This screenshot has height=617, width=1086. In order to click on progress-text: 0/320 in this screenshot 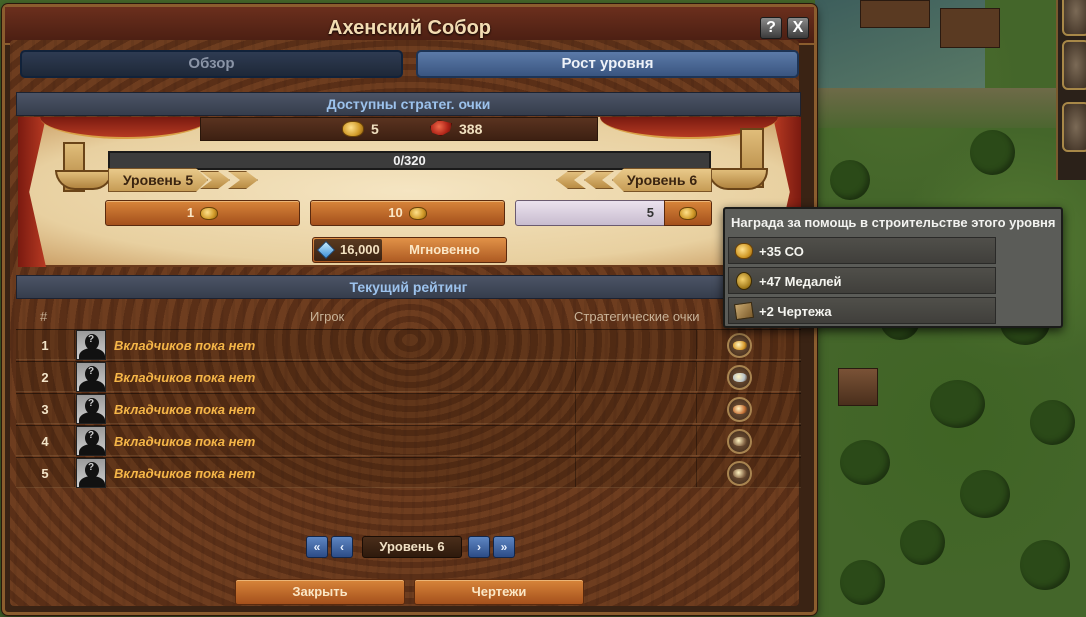, I will do `click(409, 160)`.